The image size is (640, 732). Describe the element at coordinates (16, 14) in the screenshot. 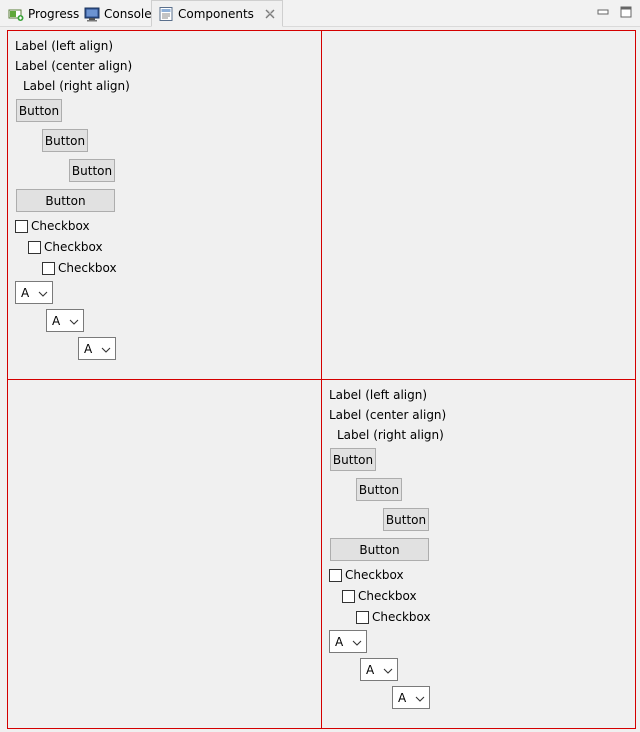

I see `progress-icon` at that location.